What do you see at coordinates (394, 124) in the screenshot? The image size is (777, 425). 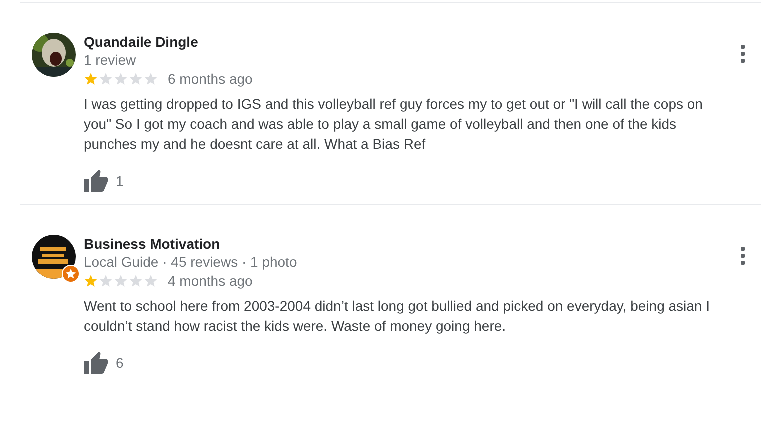 I see `review-text: I was getting dropped to IGS and this volleyball ref guy forces my to get out or "I will call the cops on you" So I got my coach and was able to play a small game of volleyball and then one of the kids punches my and he doesnt care at all. What a Bias Ref` at bounding box center [394, 124].